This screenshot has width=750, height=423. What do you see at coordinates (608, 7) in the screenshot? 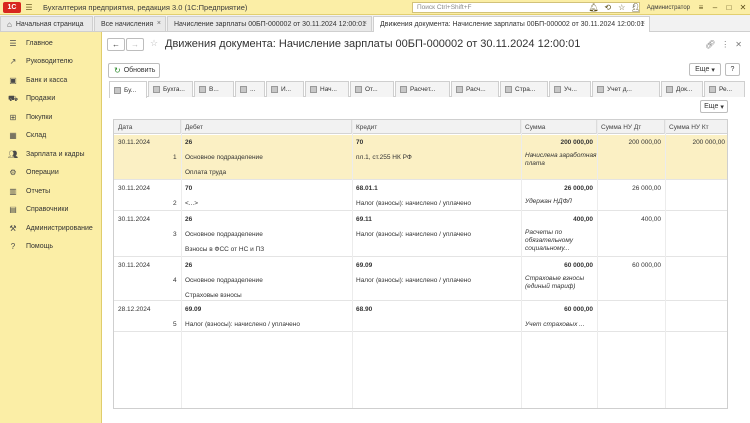
I see `history-icon: ⟲` at bounding box center [608, 7].